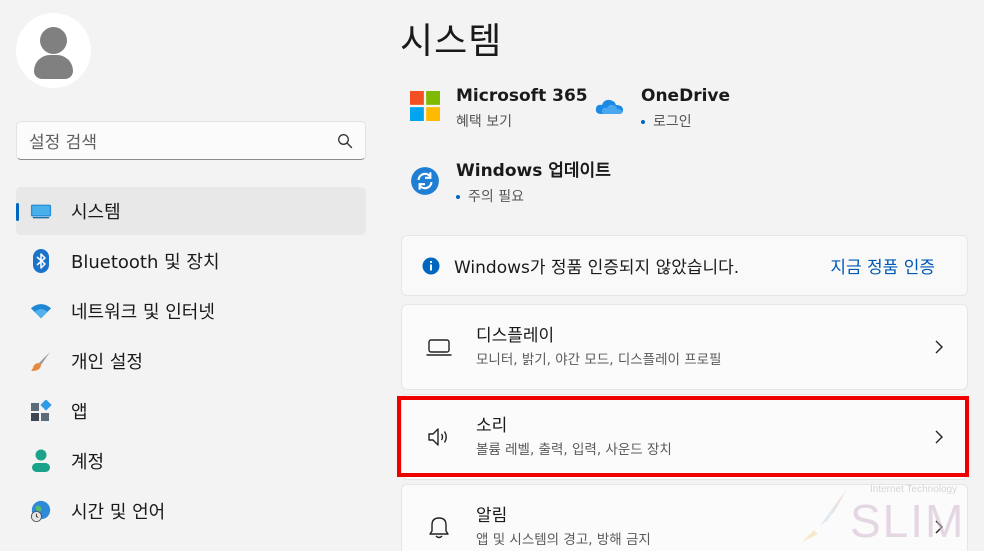 Image resolution: width=984 pixels, height=551 pixels. I want to click on card-title: 디스플레이, so click(515, 336).